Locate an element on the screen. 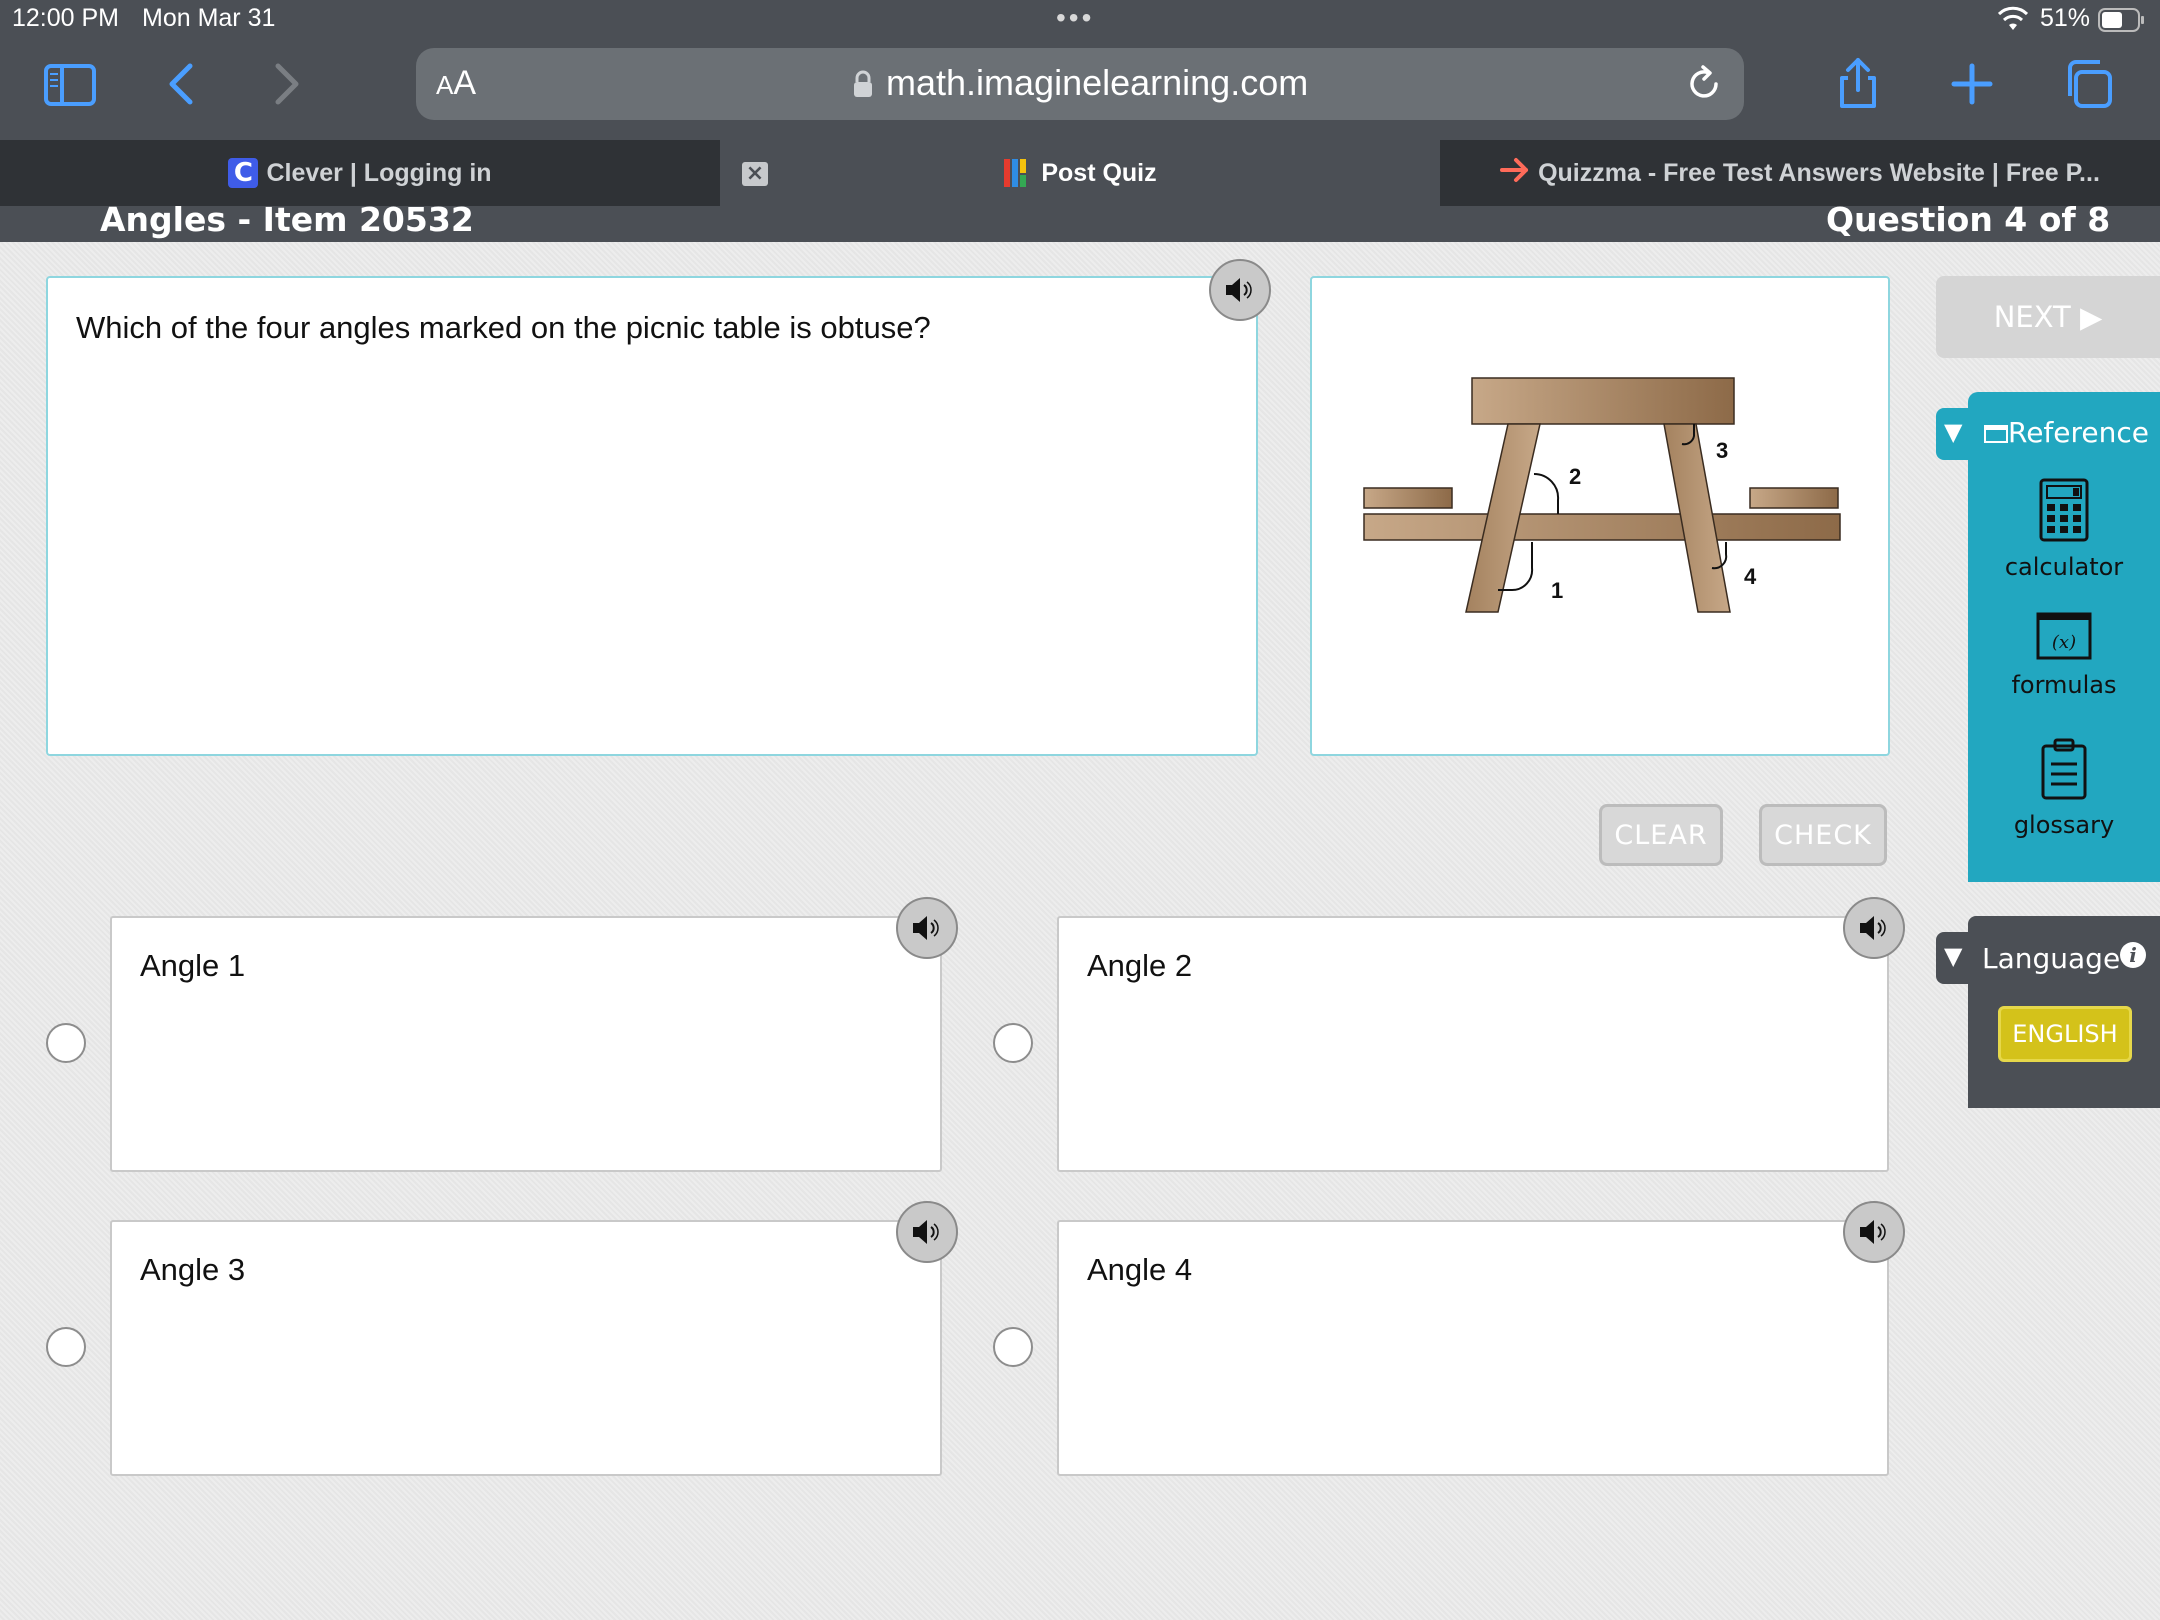  choice-4-audio-button is located at coordinates (1874, 1232).